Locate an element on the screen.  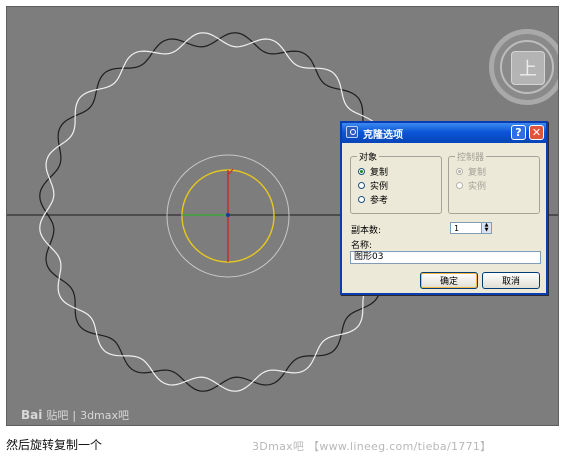
radio-object-instance: 实例 is located at coordinates (373, 185).